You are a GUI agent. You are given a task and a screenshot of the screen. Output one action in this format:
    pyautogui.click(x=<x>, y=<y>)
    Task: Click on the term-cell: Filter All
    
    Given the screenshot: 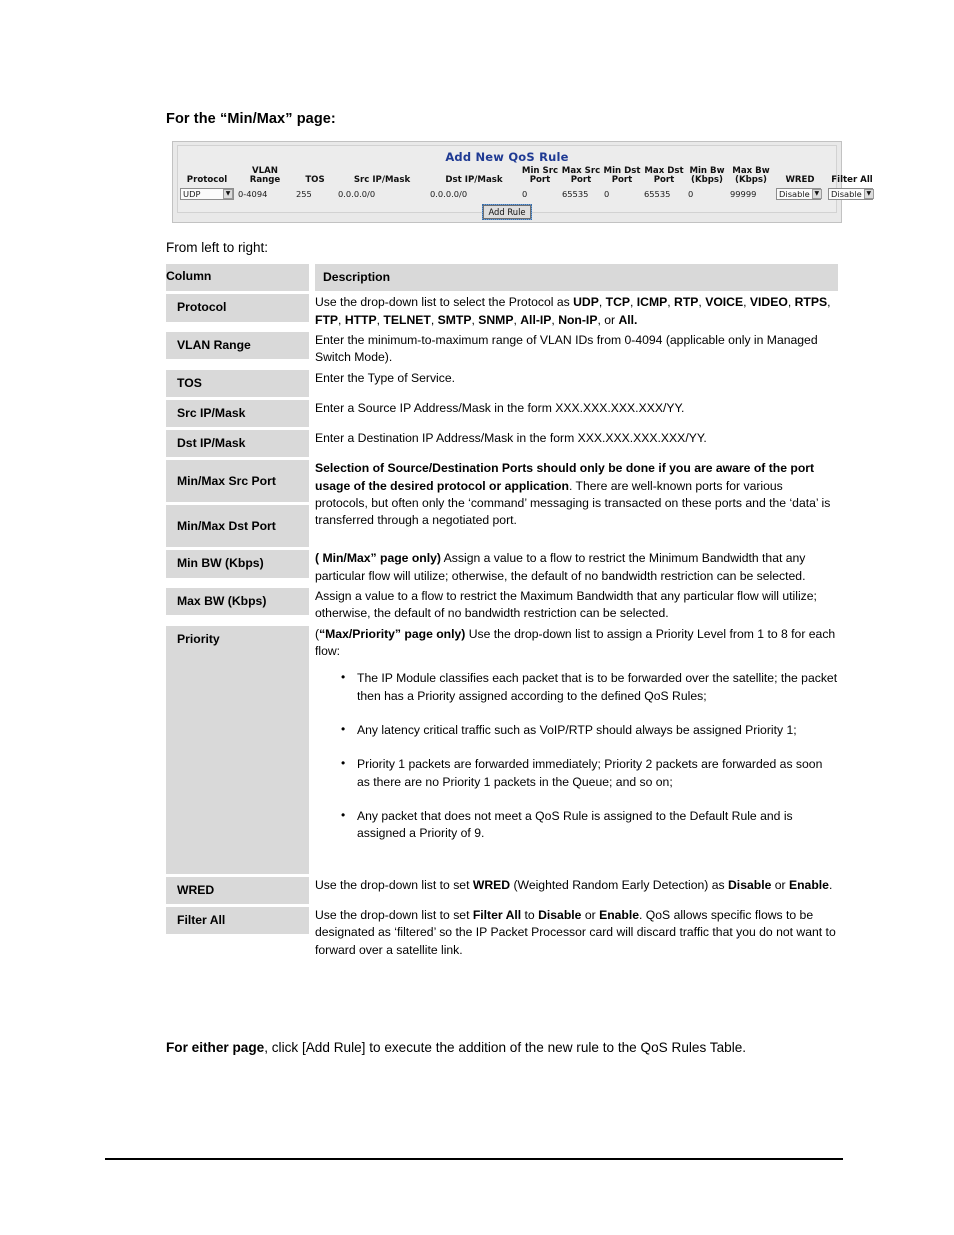 What is the action you would take?
    pyautogui.click(x=237, y=932)
    